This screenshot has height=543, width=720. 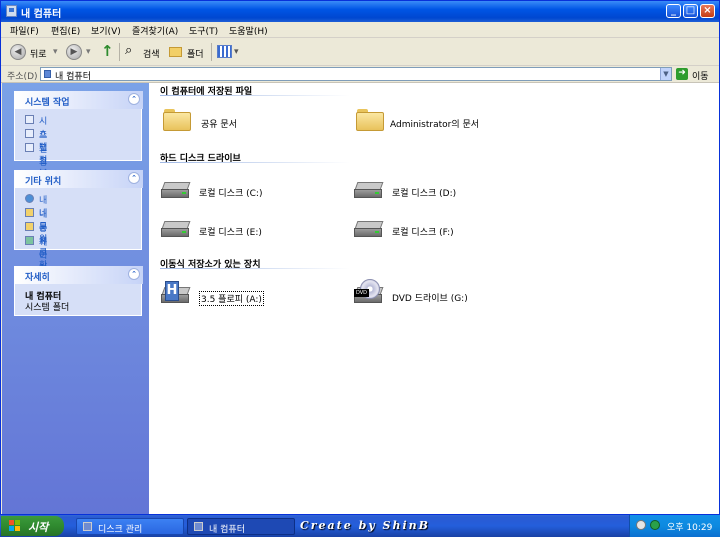 I want to click on start-button: 시작, so click(x=32, y=526).